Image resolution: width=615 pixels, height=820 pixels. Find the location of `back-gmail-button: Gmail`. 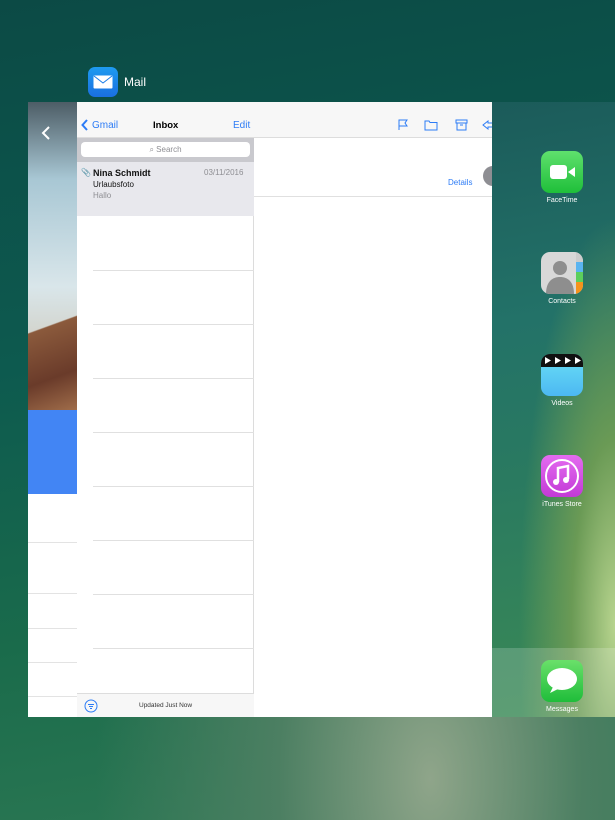

back-gmail-button: Gmail is located at coordinates (105, 125).